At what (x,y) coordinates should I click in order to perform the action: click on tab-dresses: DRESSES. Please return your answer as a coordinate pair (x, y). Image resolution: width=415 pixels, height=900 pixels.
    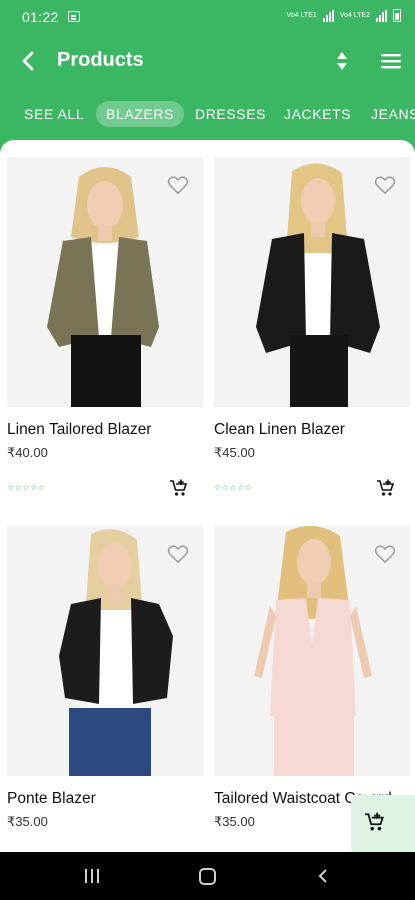
    Looking at the image, I should click on (230, 114).